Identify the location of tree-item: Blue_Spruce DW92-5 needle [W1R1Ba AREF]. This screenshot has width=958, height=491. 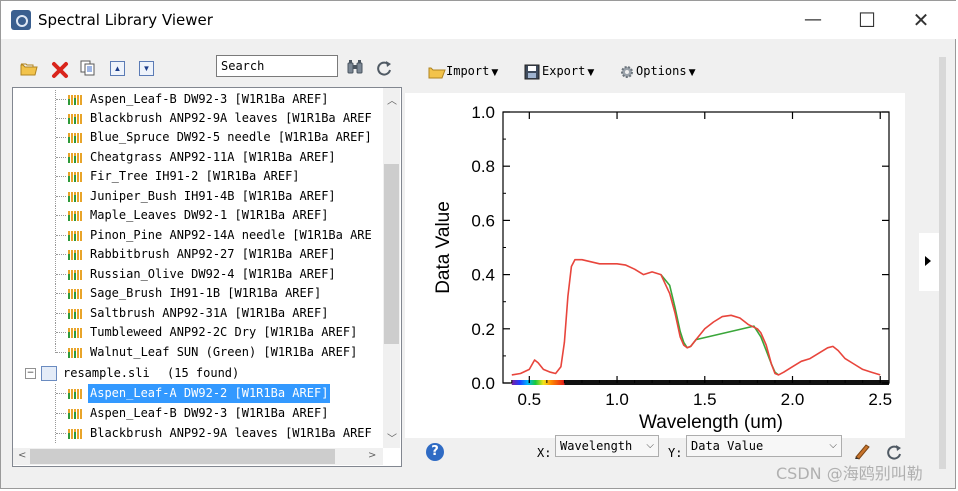
(197, 137).